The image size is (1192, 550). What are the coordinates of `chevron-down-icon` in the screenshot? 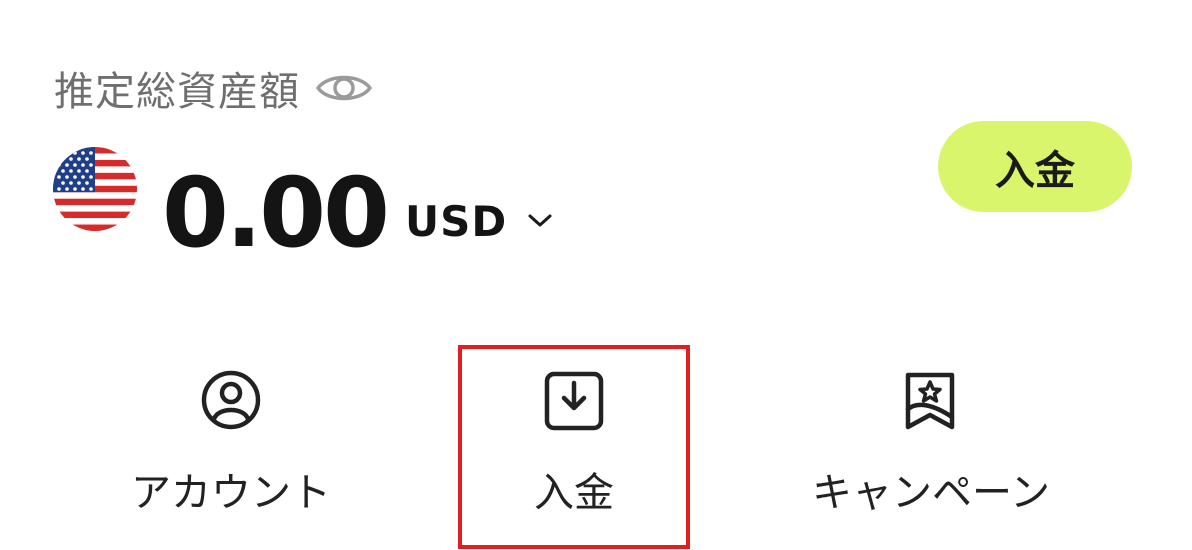 It's located at (540, 220).